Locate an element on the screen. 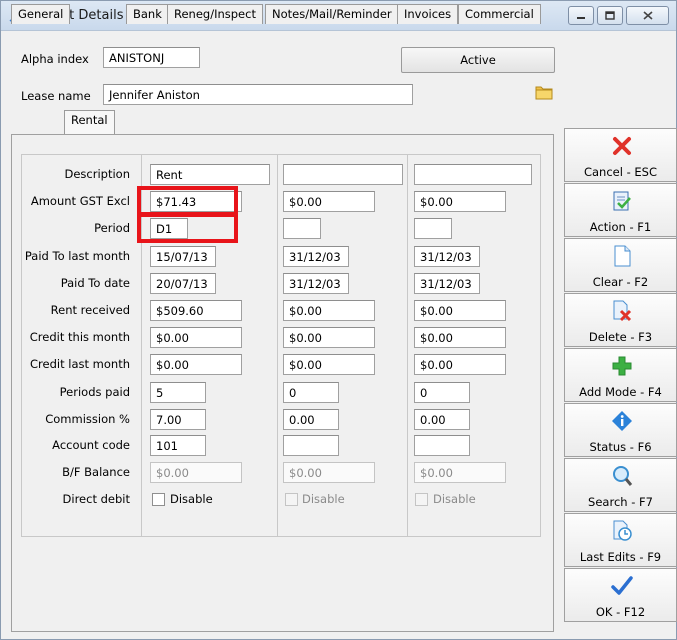 This screenshot has height=640, width=677. direct-debit-disable-label-1: Disable is located at coordinates (191, 499).